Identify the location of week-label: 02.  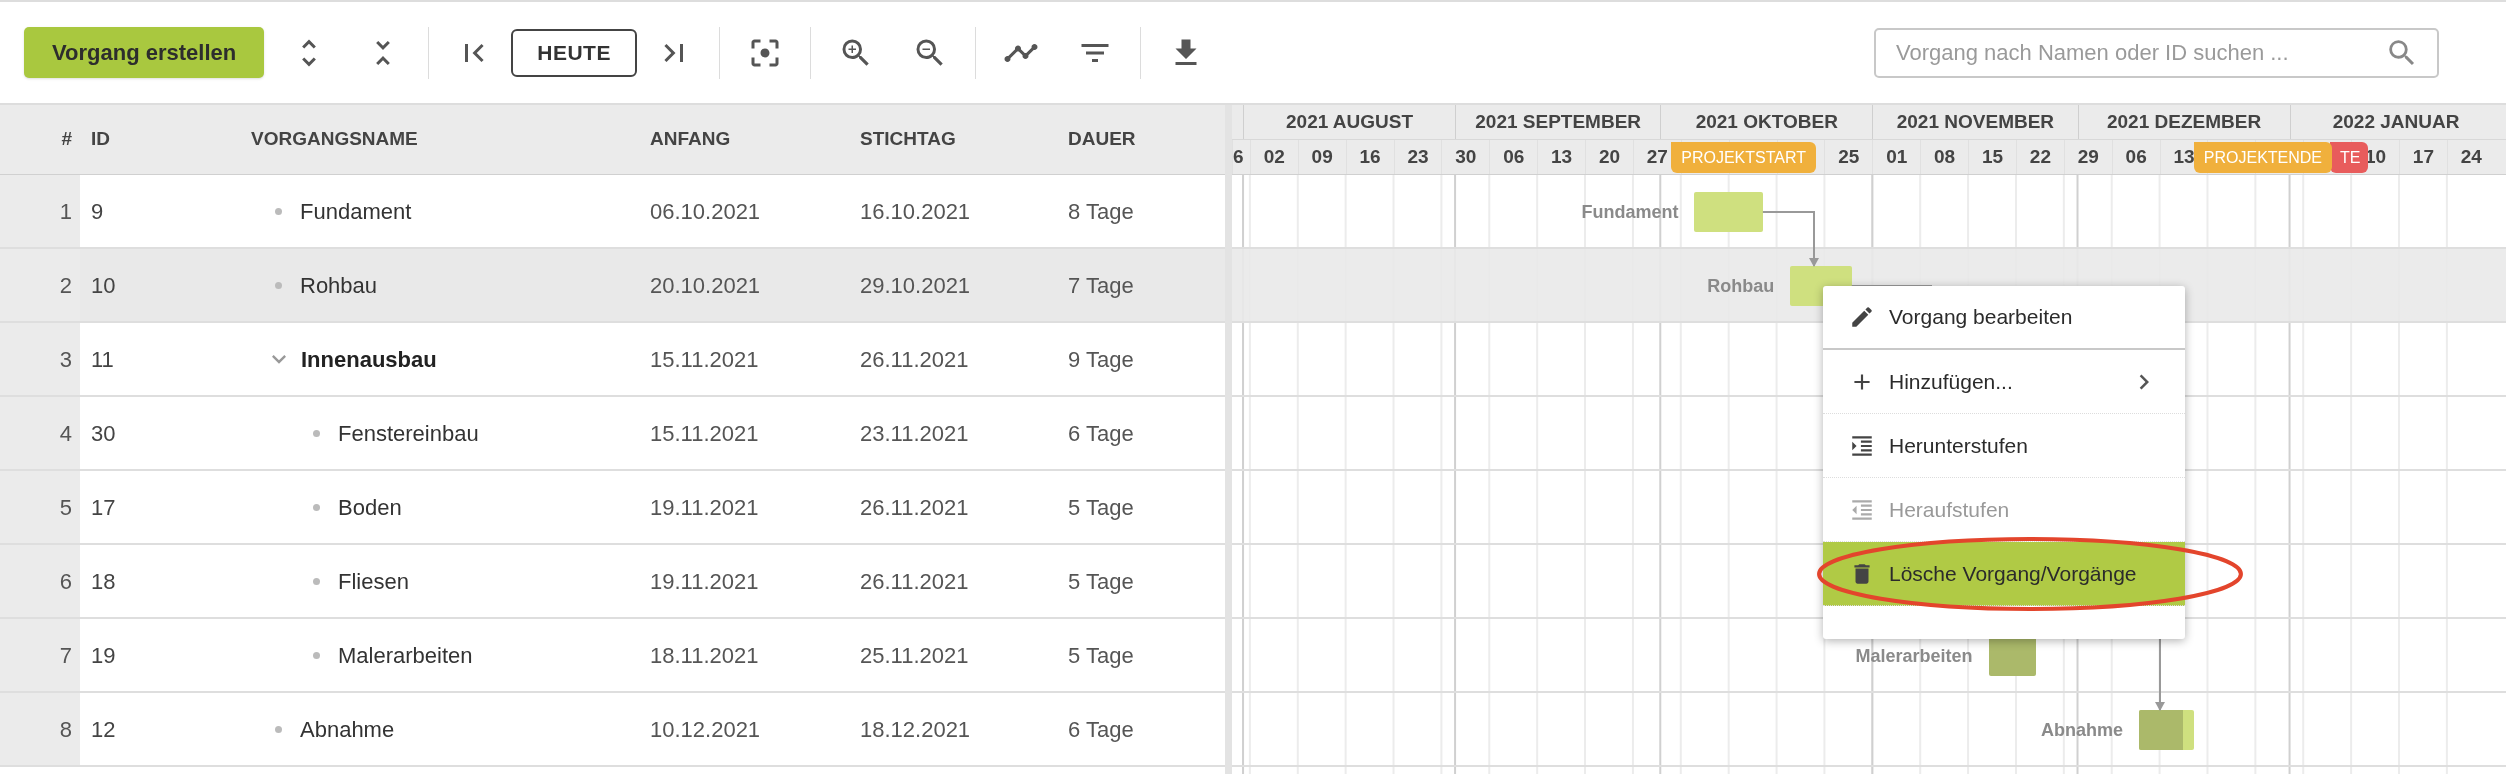
(1274, 156).